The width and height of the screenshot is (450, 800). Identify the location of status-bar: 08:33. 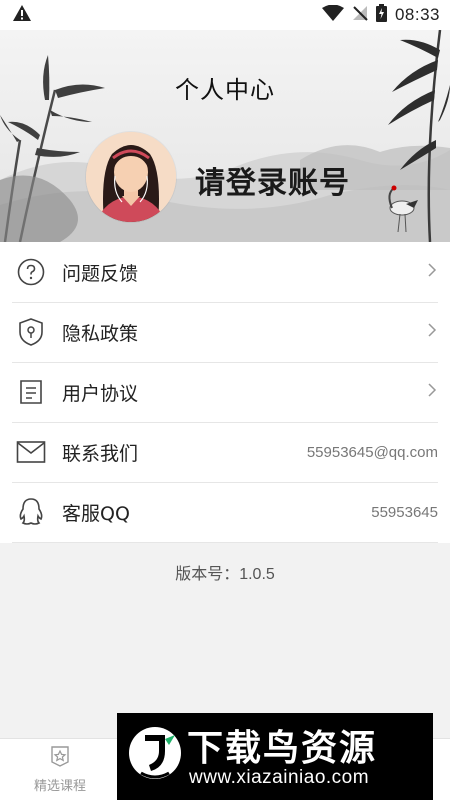
(225, 15).